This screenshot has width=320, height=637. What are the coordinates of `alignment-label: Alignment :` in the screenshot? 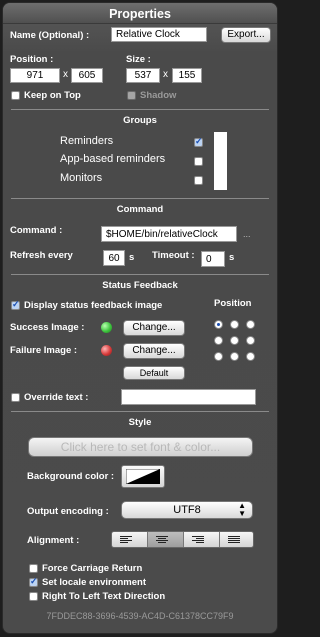 It's located at (53, 540).